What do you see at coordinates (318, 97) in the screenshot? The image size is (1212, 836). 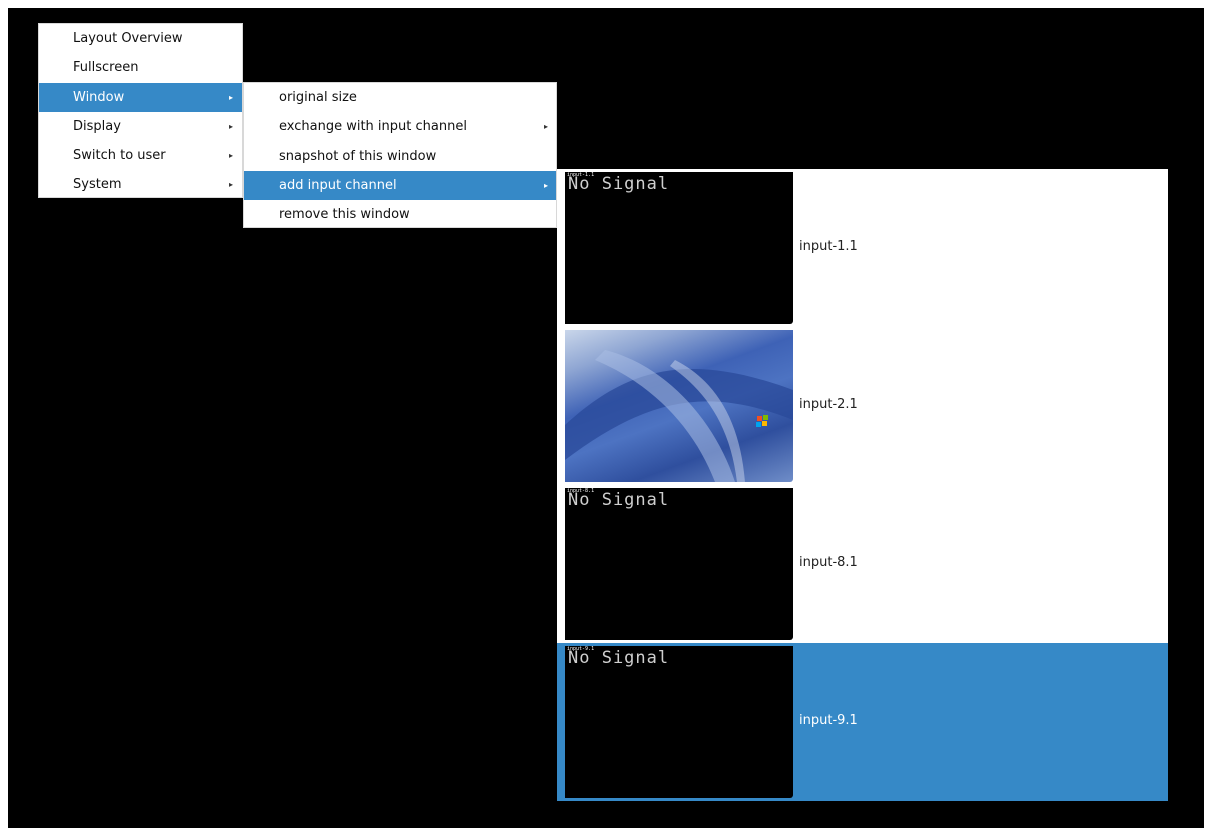 I see `menu-item-label: original size` at bounding box center [318, 97].